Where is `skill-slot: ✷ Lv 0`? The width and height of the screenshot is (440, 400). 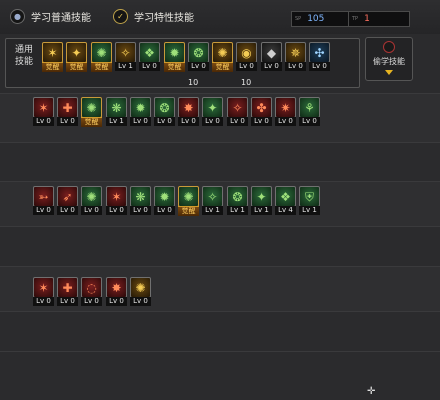
skill-slot: ✷ Lv 0 is located at coordinates (285, 112).